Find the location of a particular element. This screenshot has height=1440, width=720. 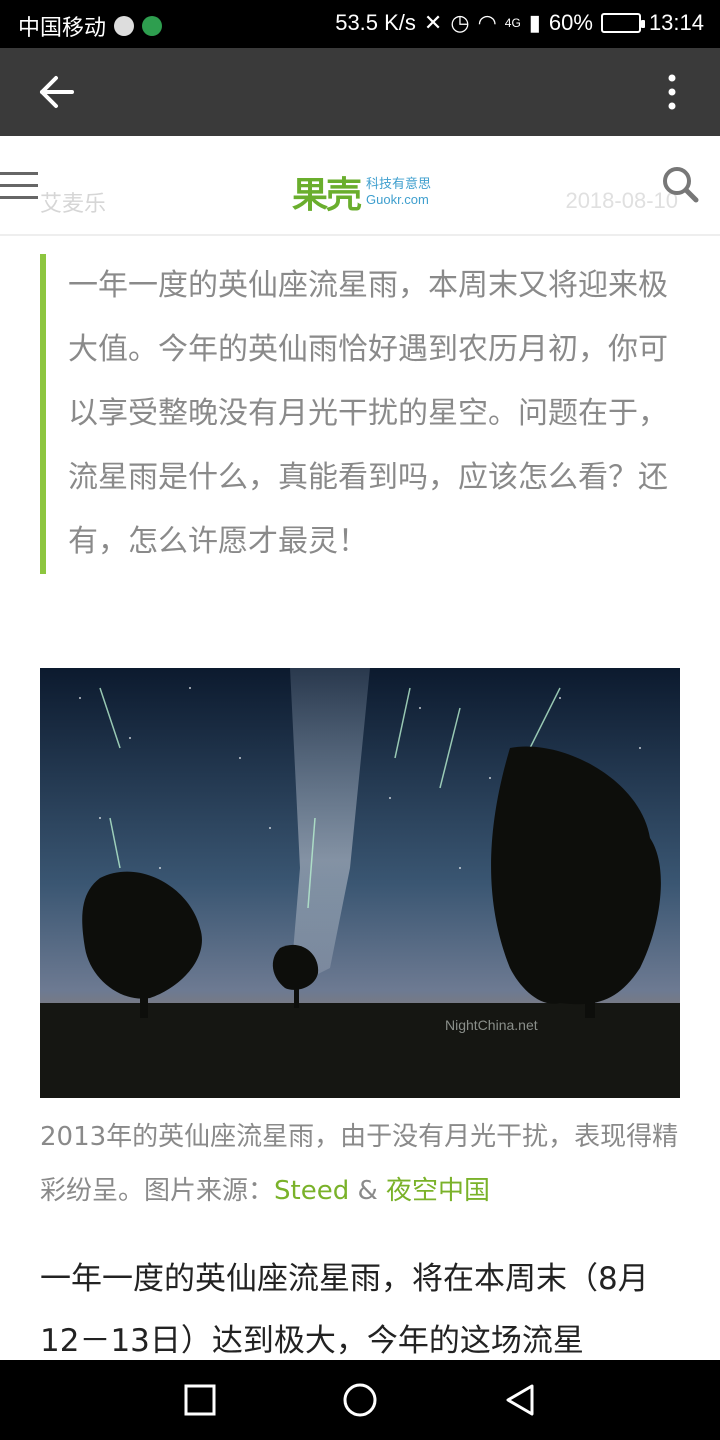

network-speed: 53.5 K/s is located at coordinates (375, 22).